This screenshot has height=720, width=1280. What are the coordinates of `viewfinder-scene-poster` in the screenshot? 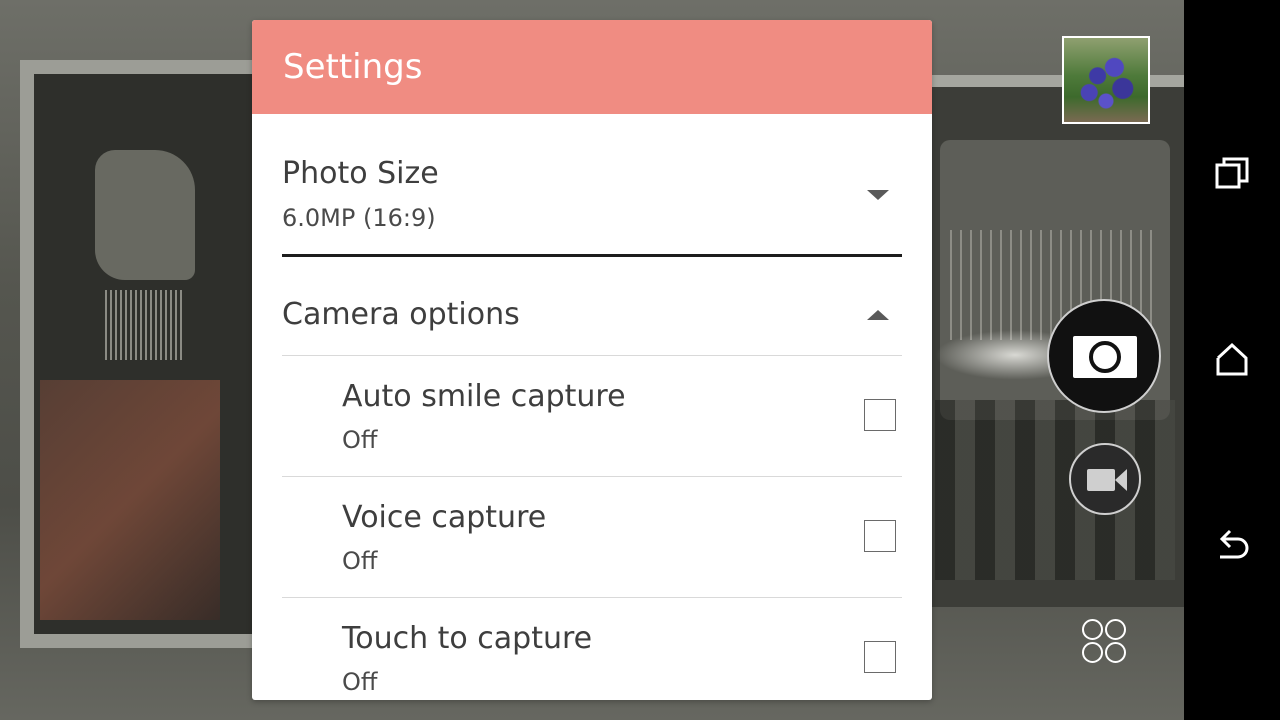 It's located at (130, 500).